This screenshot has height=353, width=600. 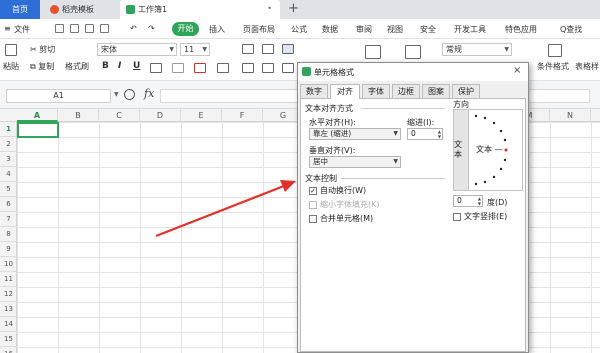 What do you see at coordinates (248, 49) in the screenshot?
I see `align-top-icon` at bounding box center [248, 49].